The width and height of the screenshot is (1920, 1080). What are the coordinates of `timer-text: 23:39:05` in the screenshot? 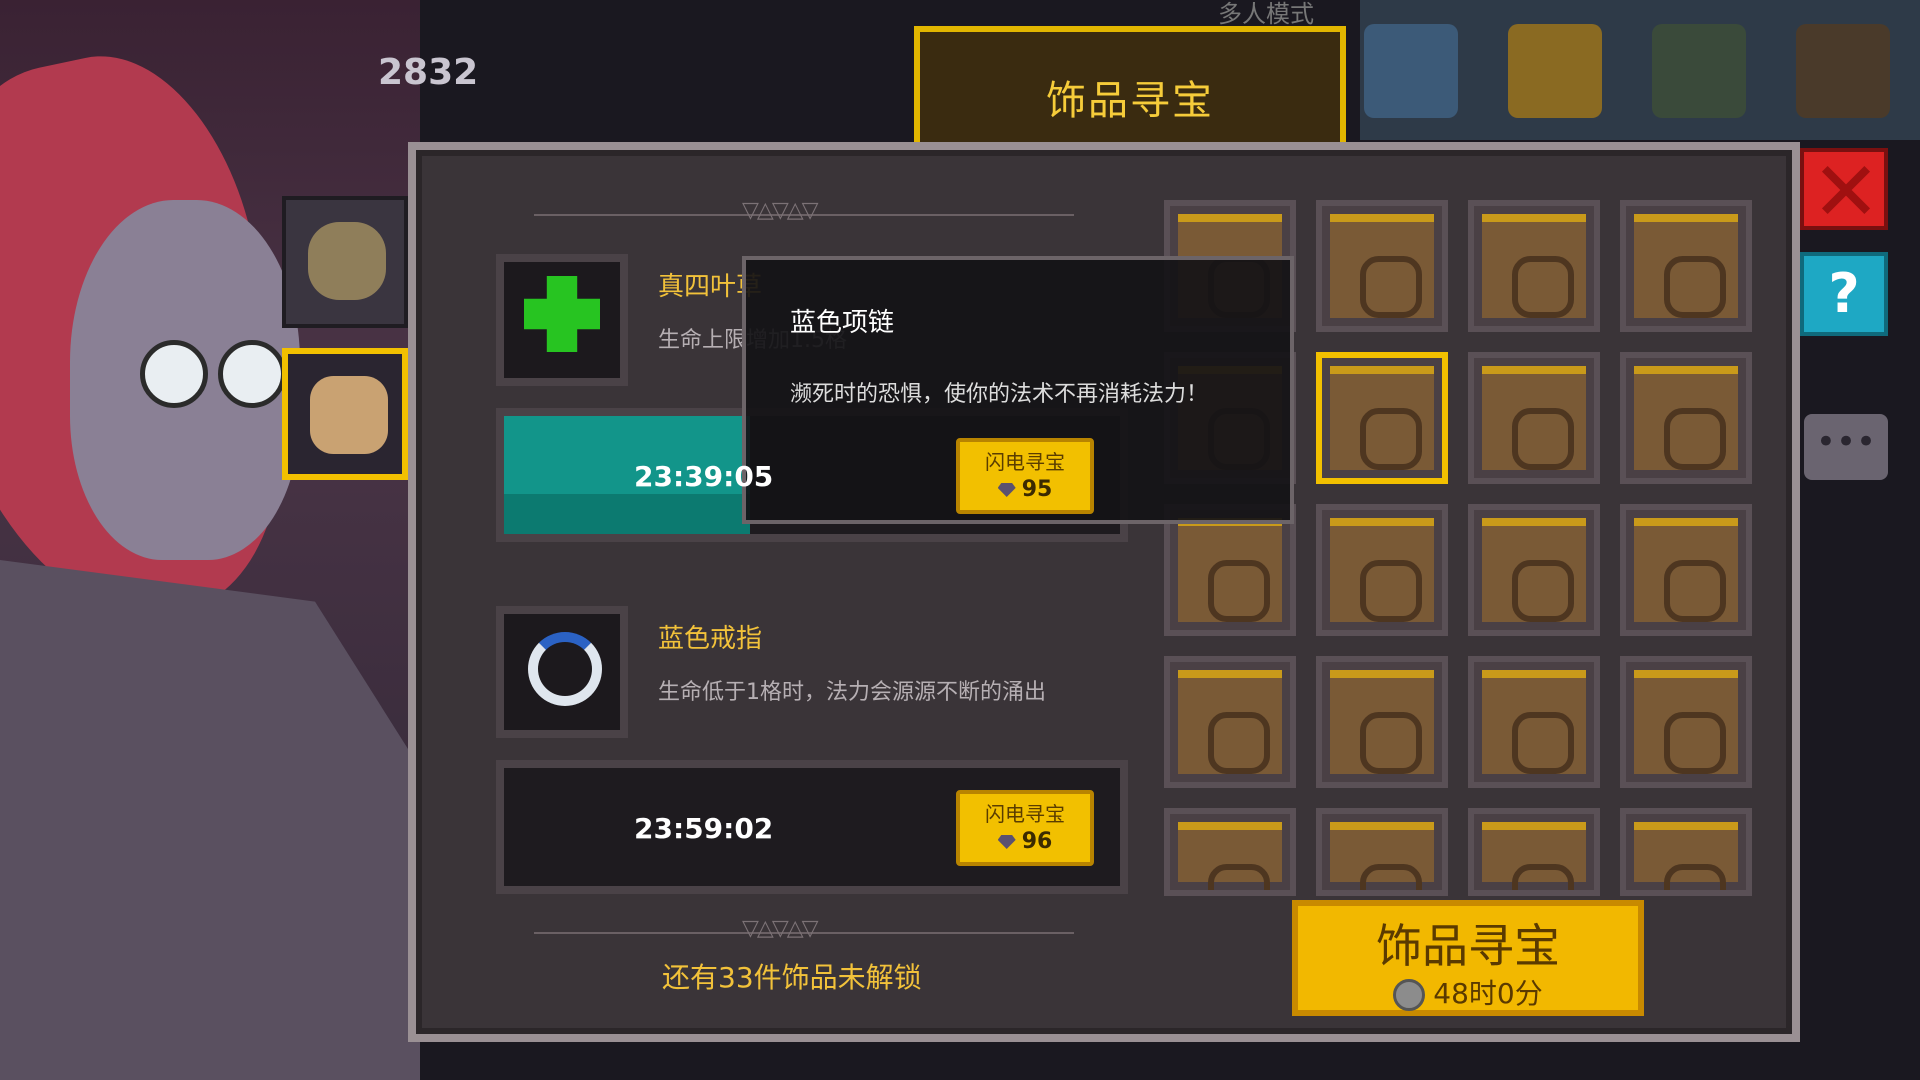 It's located at (704, 476).